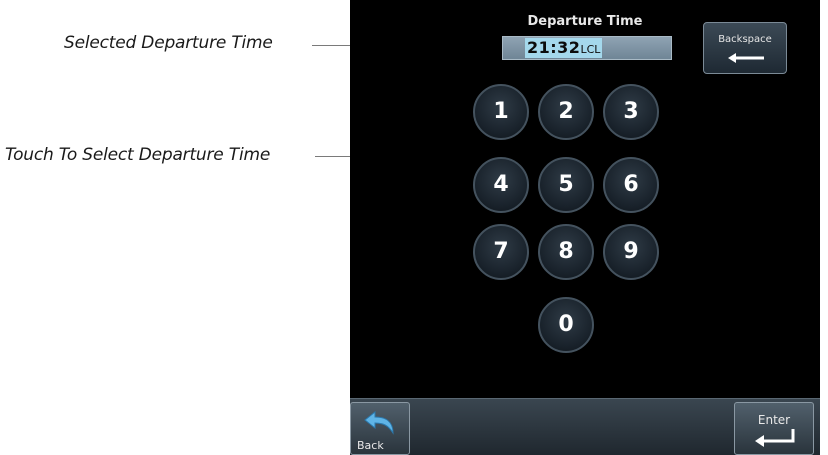  I want to click on enter-button: Enter, so click(774, 428).